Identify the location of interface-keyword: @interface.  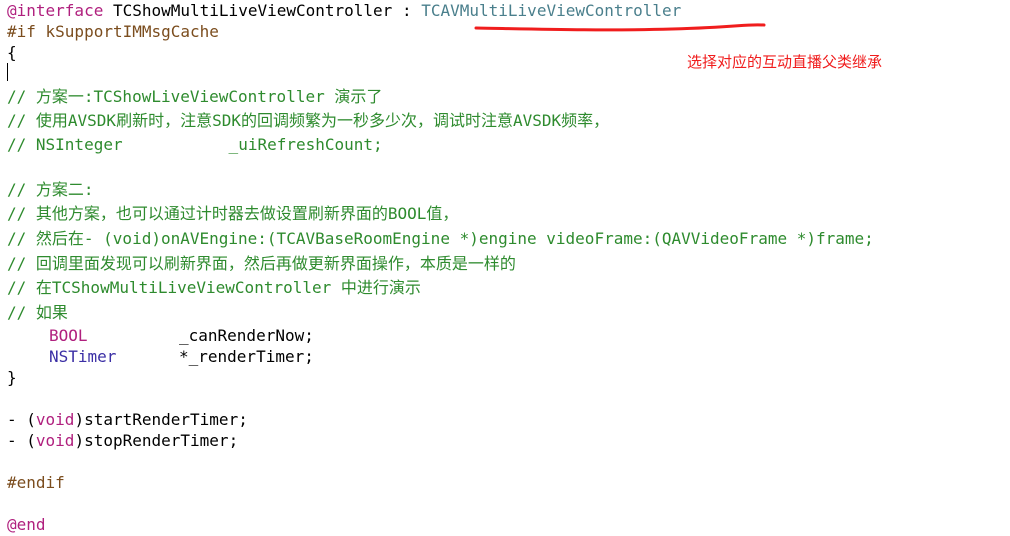
(55, 10).